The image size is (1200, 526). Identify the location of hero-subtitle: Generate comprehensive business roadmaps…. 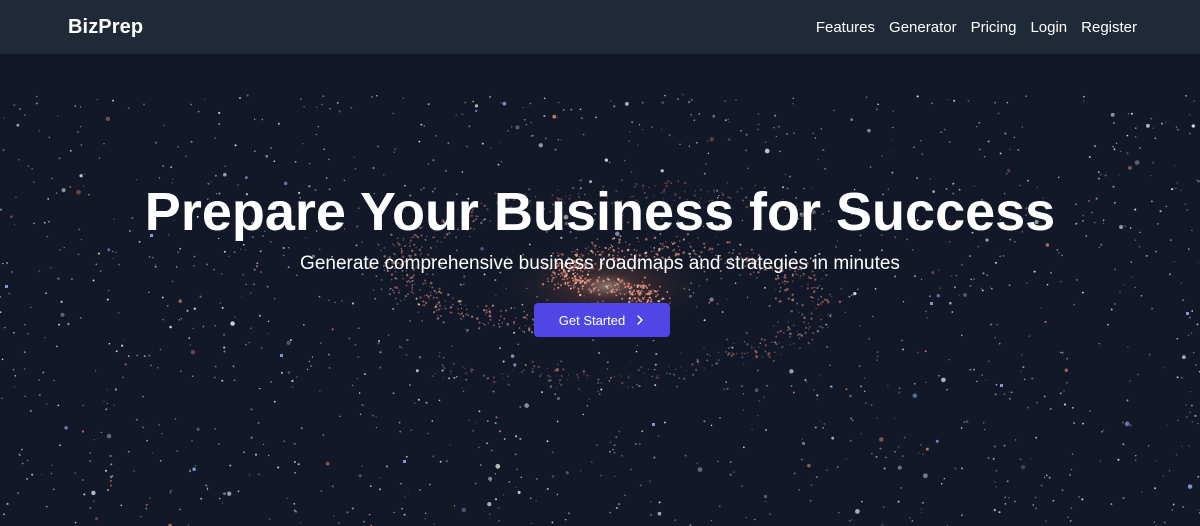
(600, 263).